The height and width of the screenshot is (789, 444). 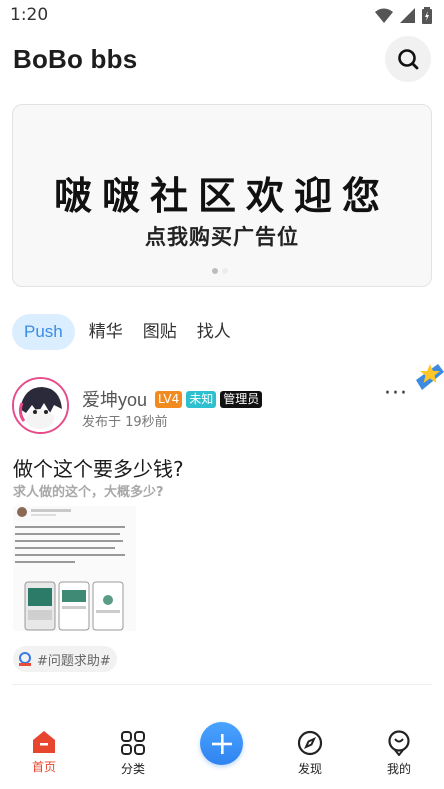 What do you see at coordinates (241, 399) in the screenshot?
I see `admin-badge: 管理员` at bounding box center [241, 399].